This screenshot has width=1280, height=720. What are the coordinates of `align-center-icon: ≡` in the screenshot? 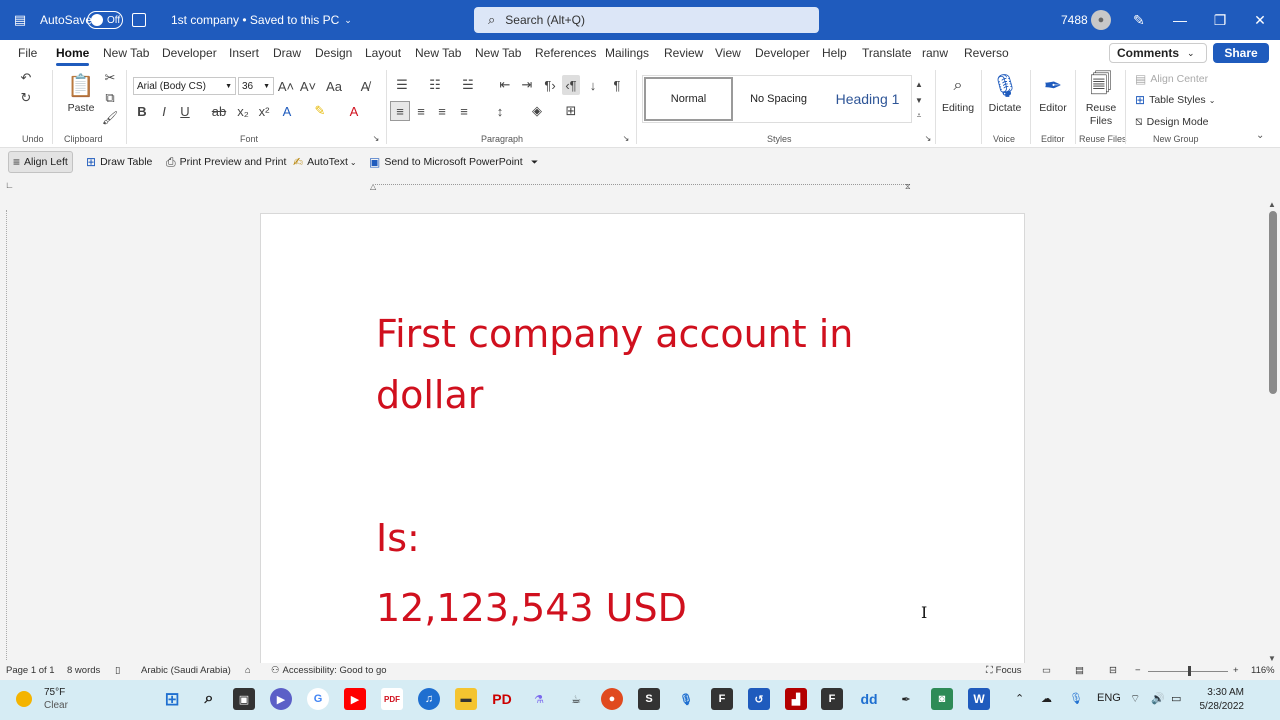 It's located at (421, 111).